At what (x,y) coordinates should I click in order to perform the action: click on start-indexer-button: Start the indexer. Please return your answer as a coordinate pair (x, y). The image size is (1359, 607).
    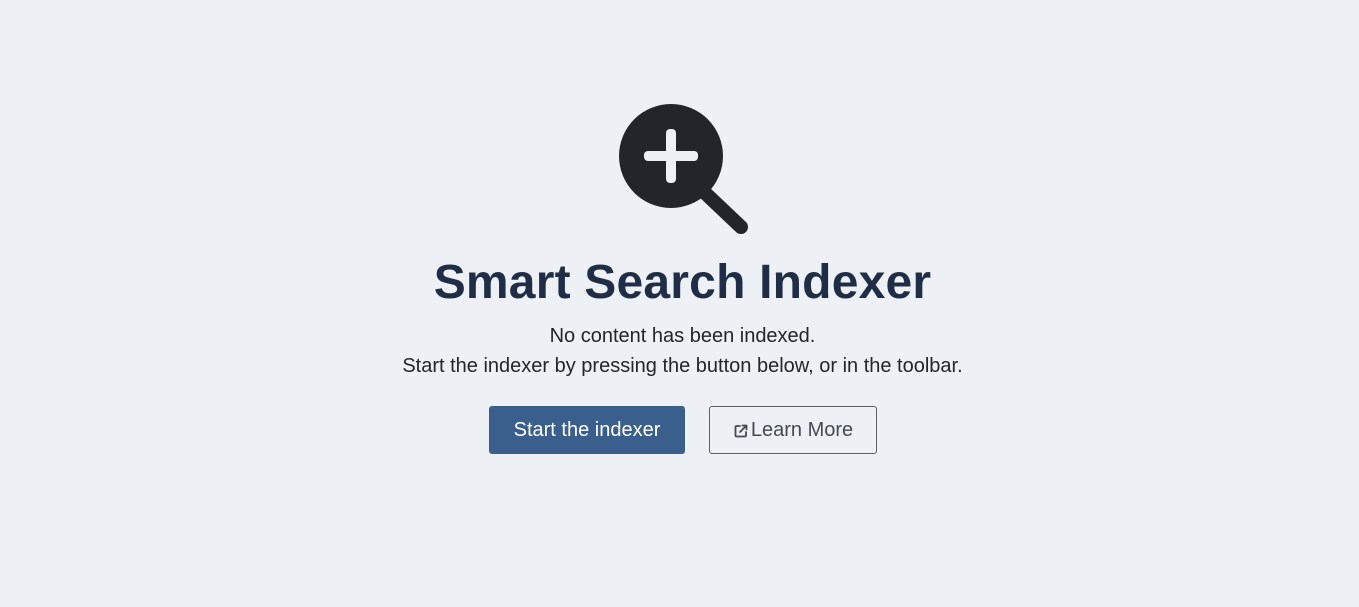
    Looking at the image, I should click on (587, 430).